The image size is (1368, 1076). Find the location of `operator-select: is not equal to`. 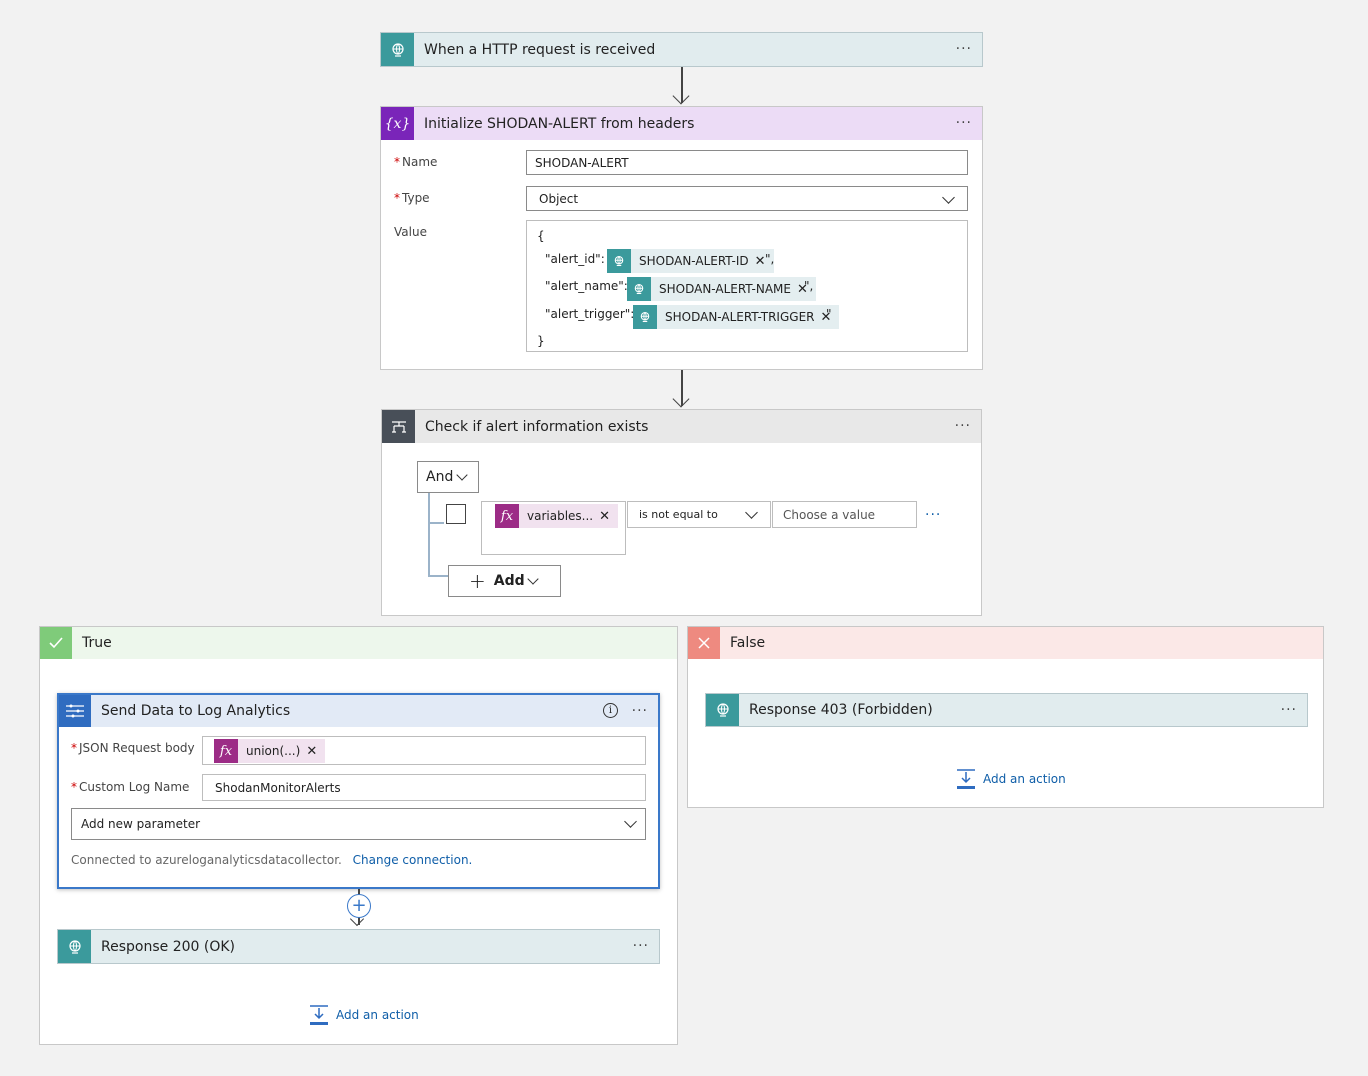

operator-select: is not equal to is located at coordinates (699, 514).